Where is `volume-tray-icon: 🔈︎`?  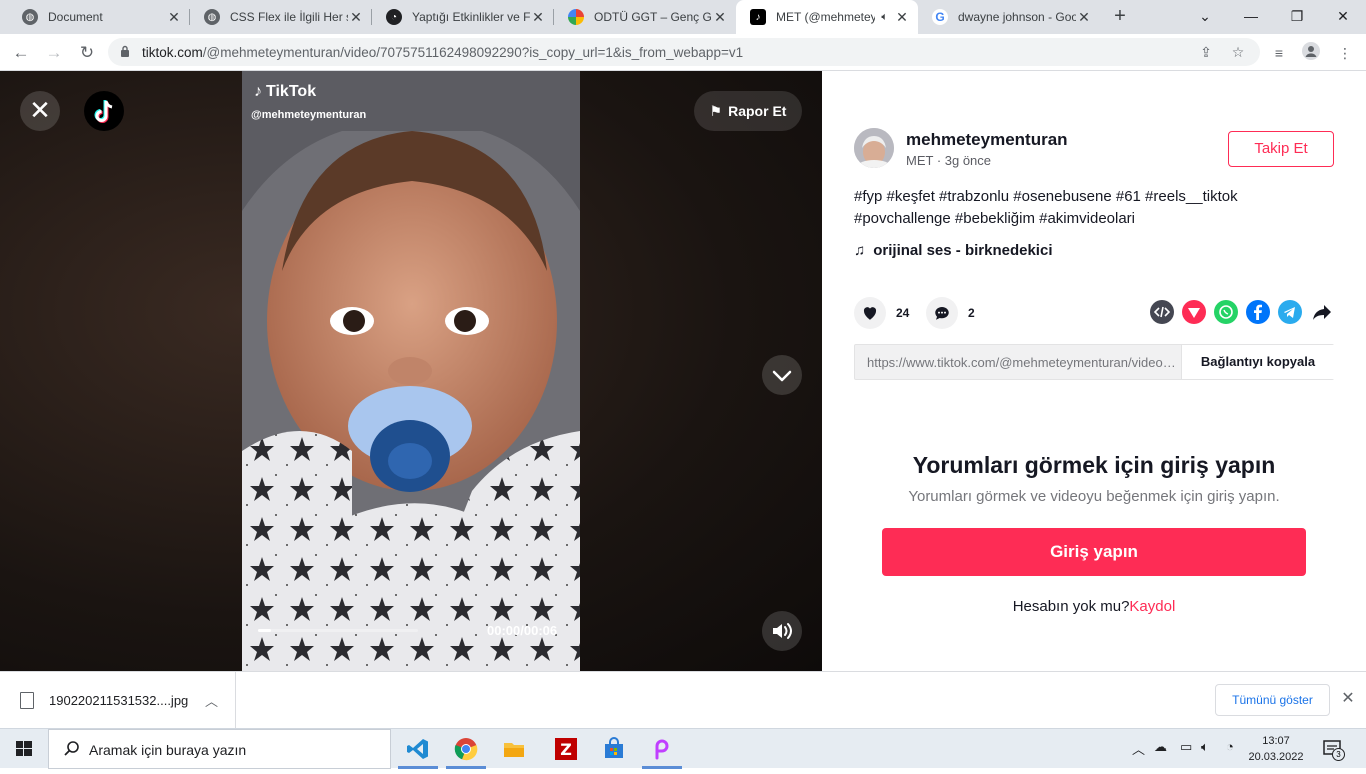
volume-tray-icon: 🔈︎ is located at coordinates (1205, 747).